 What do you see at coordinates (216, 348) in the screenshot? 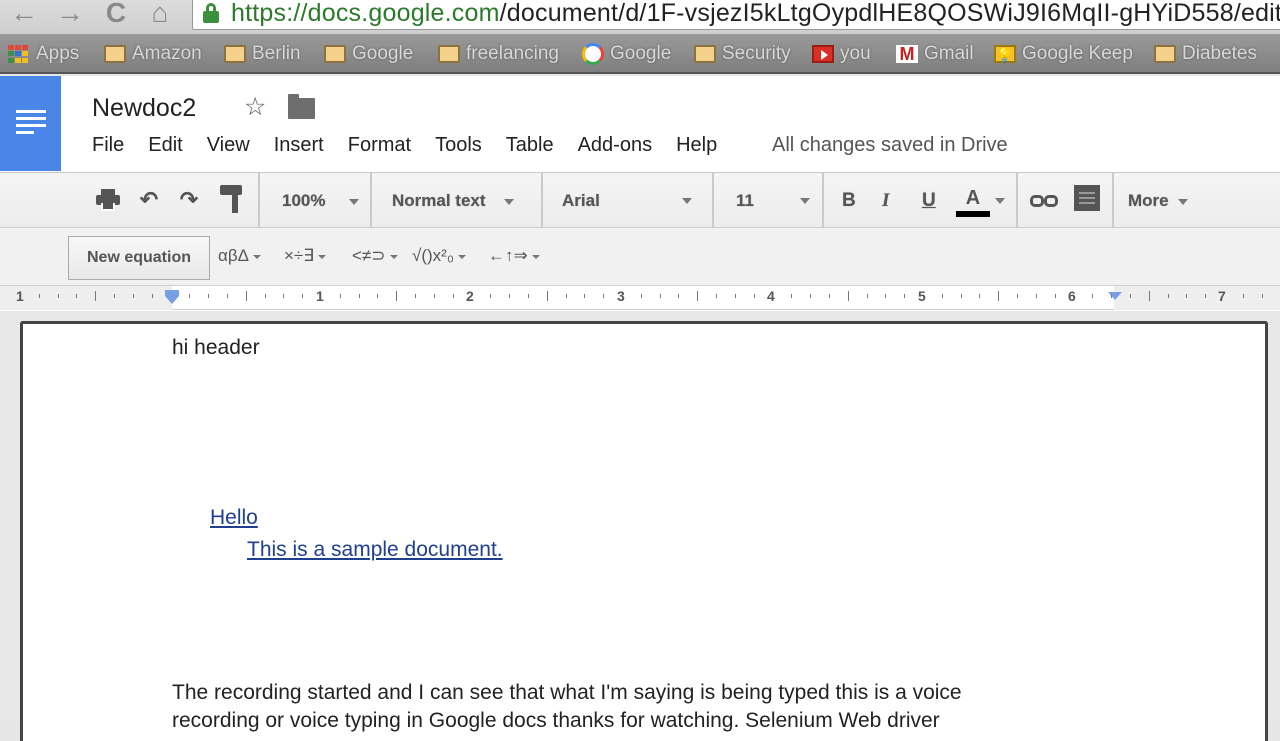
I see `document-header-text: hi header` at bounding box center [216, 348].